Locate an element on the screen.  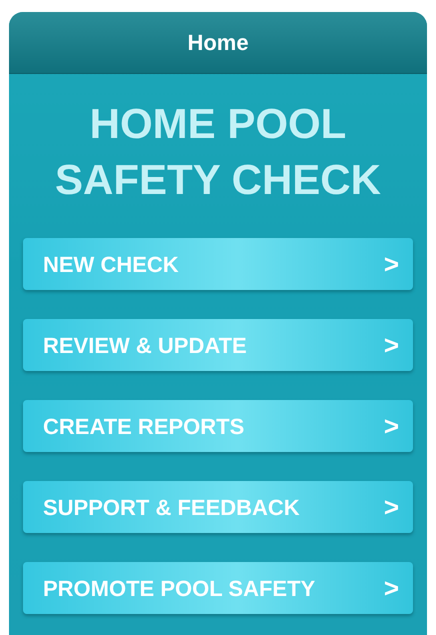
menu-button: REVIEW & UPDATE > is located at coordinates (218, 345).